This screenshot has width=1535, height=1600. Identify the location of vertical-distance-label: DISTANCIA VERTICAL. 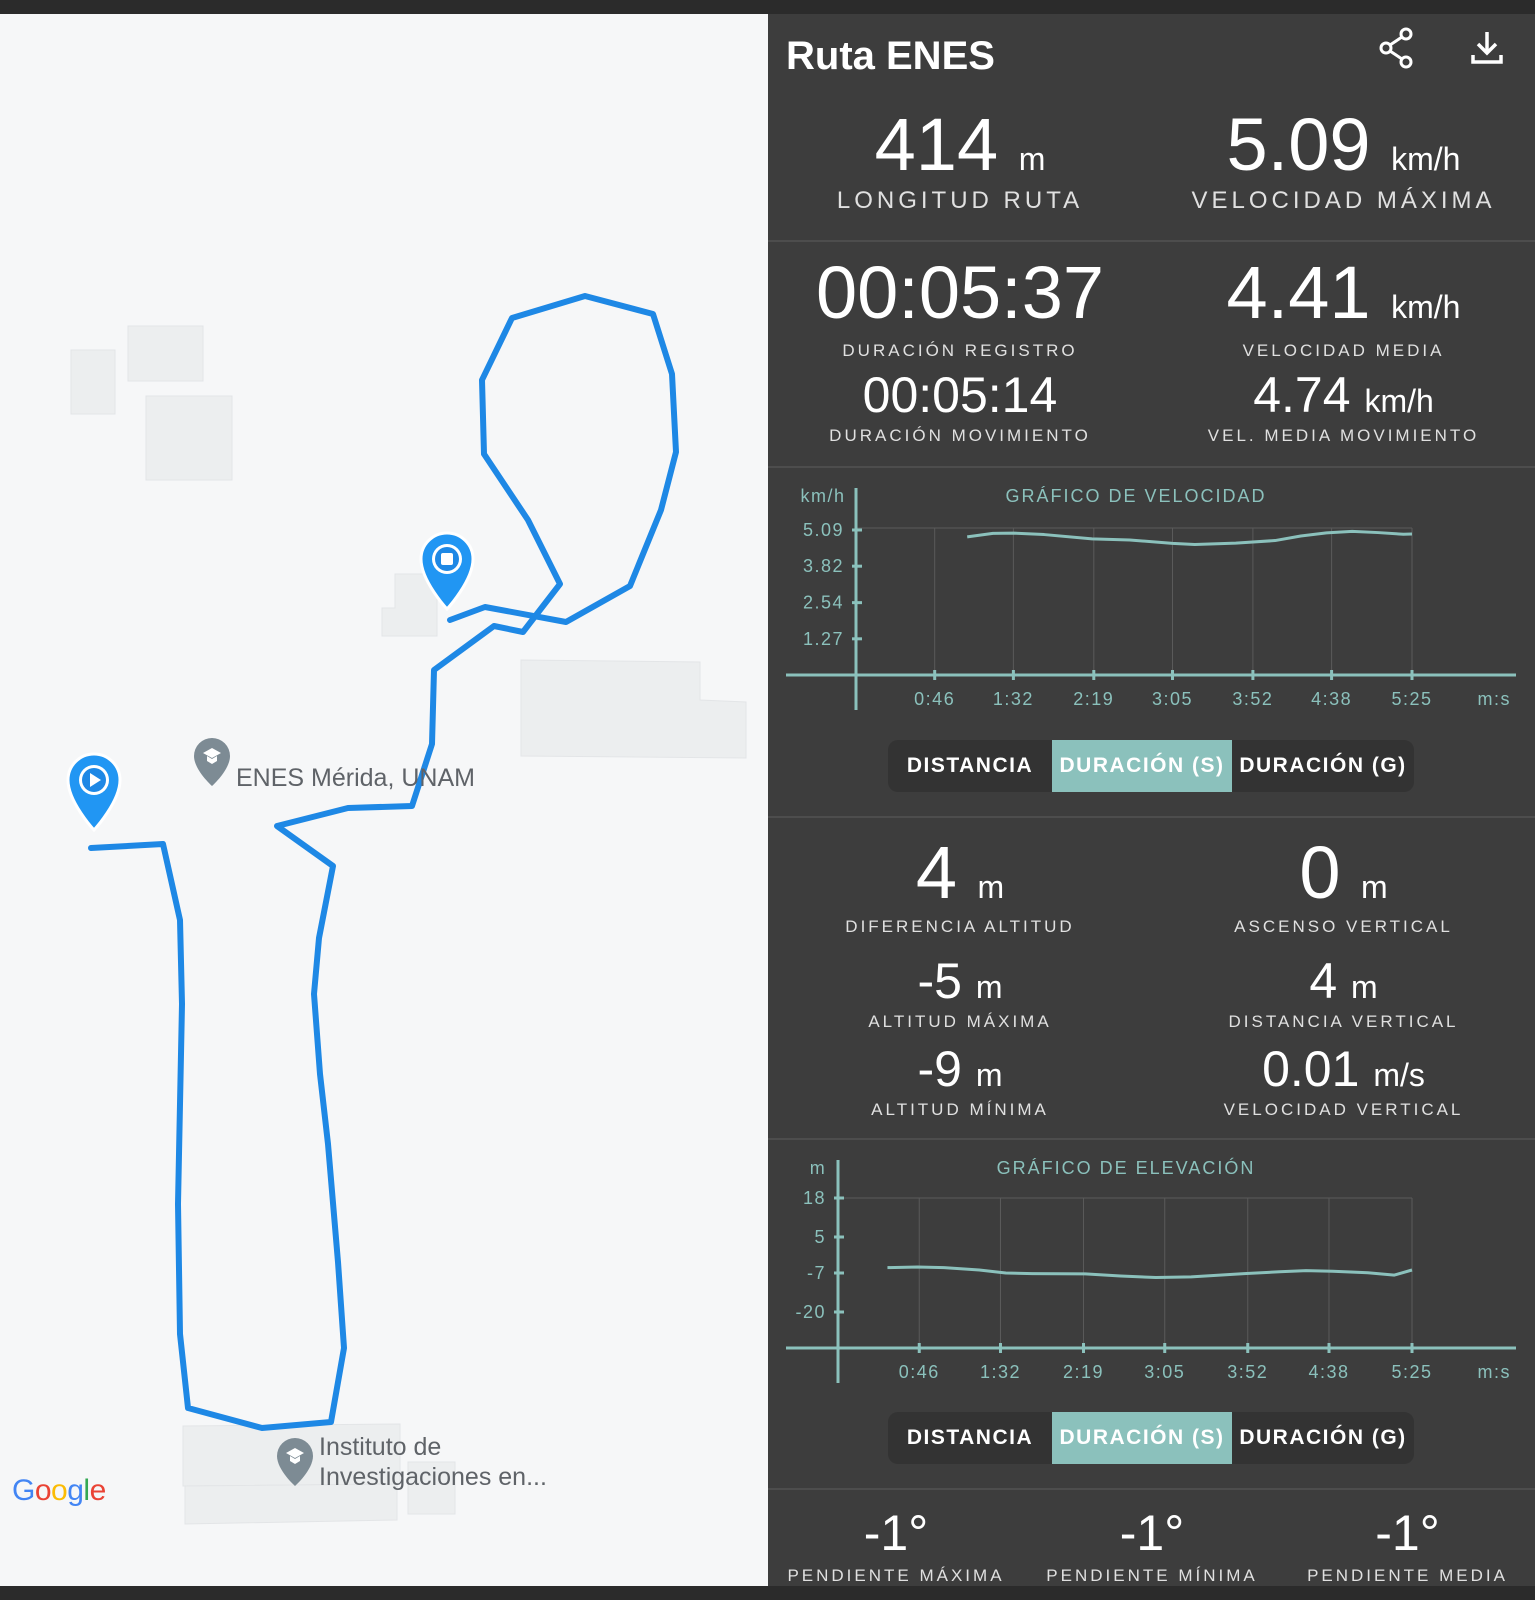
(1343, 1021).